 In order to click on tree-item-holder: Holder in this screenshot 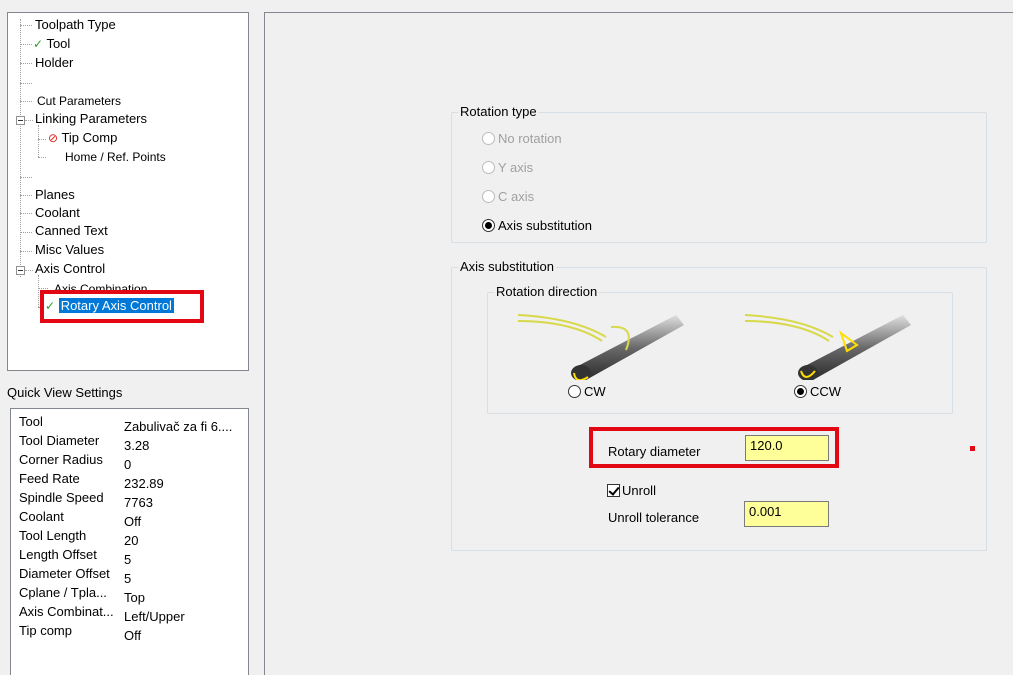, I will do `click(54, 63)`.